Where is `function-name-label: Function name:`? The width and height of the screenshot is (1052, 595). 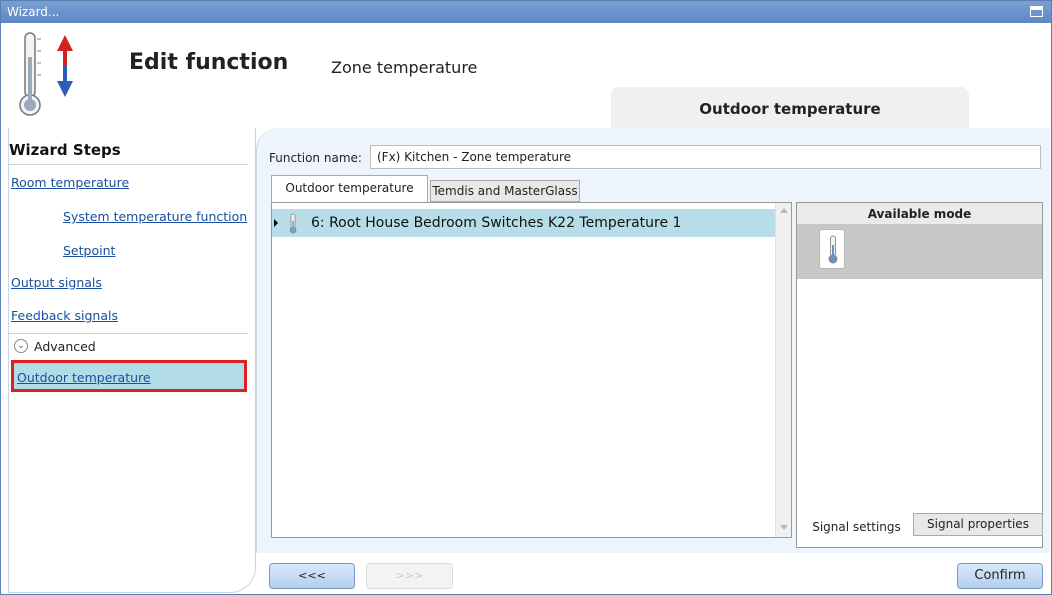
function-name-label: Function name: is located at coordinates (315, 158).